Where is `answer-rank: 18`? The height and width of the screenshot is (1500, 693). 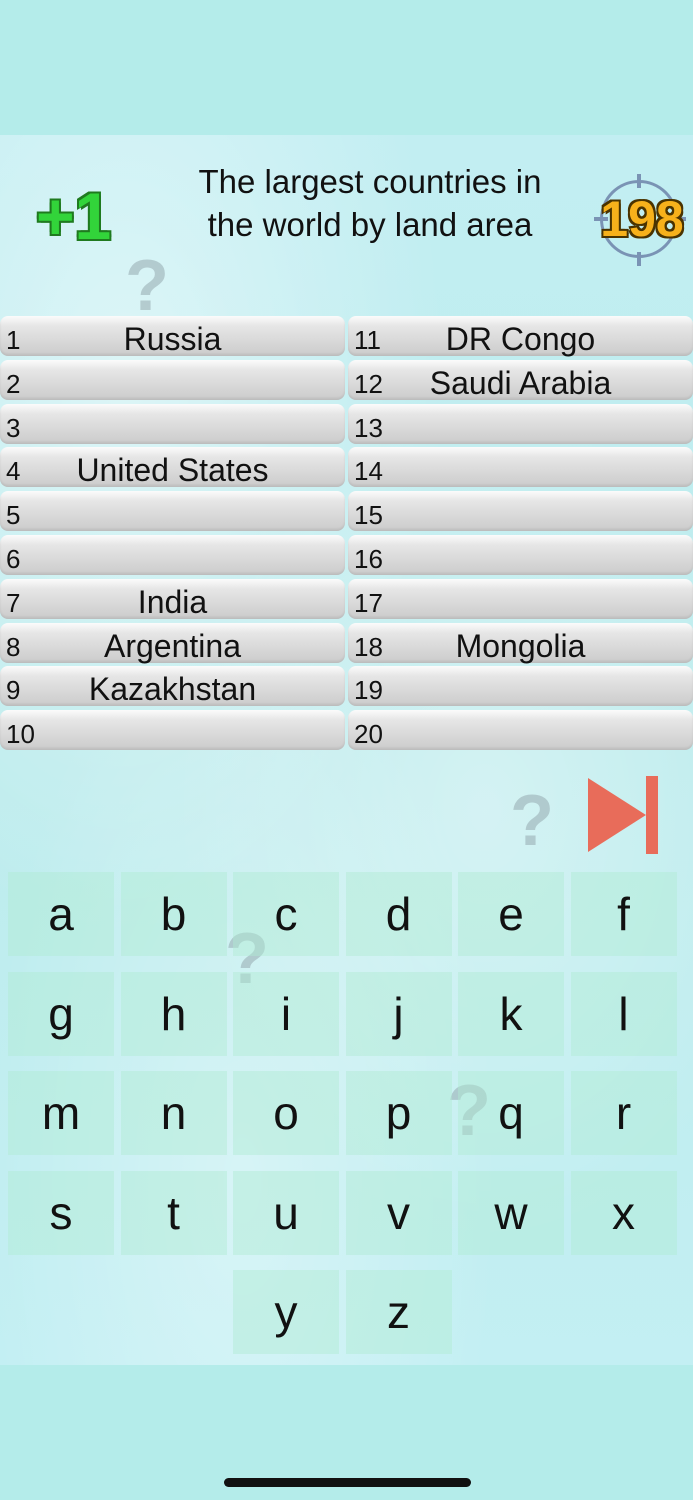
answer-rank: 18 is located at coordinates (368, 646).